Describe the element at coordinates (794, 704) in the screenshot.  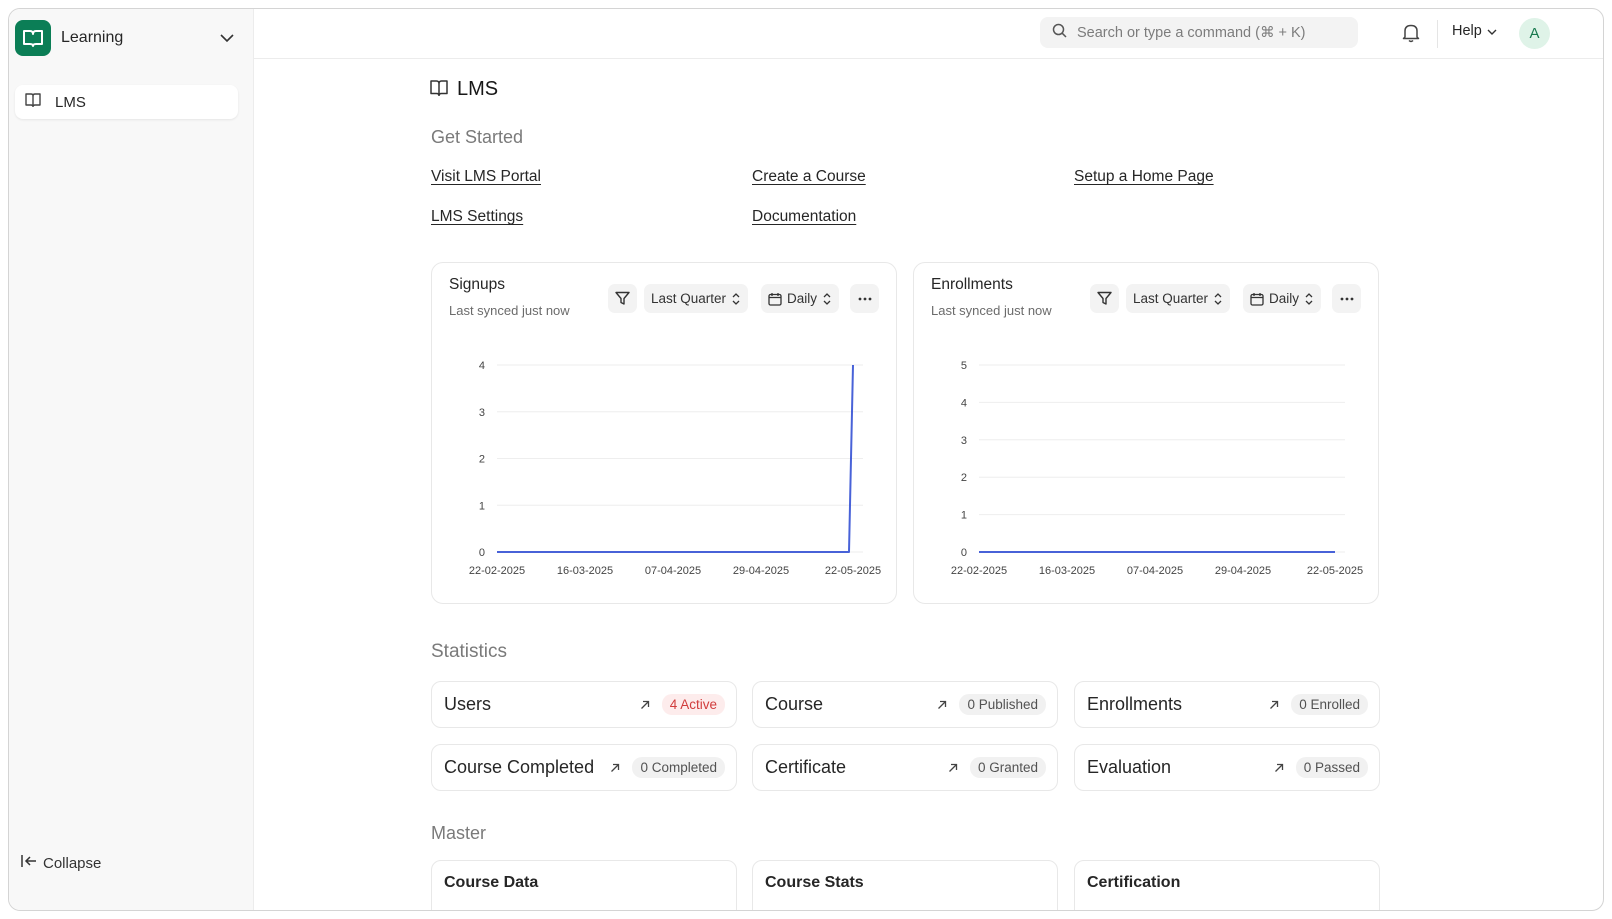
I see `stat-name: Course` at that location.